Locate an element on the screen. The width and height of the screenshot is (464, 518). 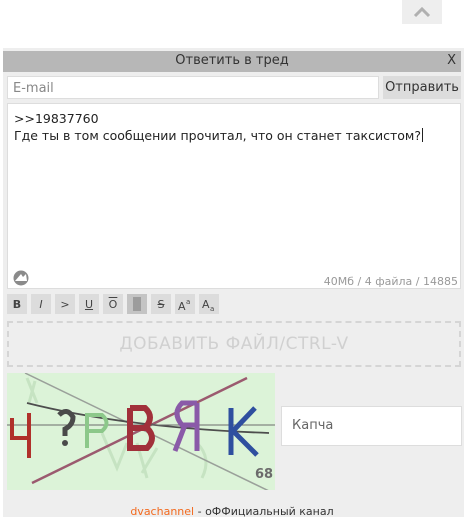
spoiler-button is located at coordinates (137, 304).